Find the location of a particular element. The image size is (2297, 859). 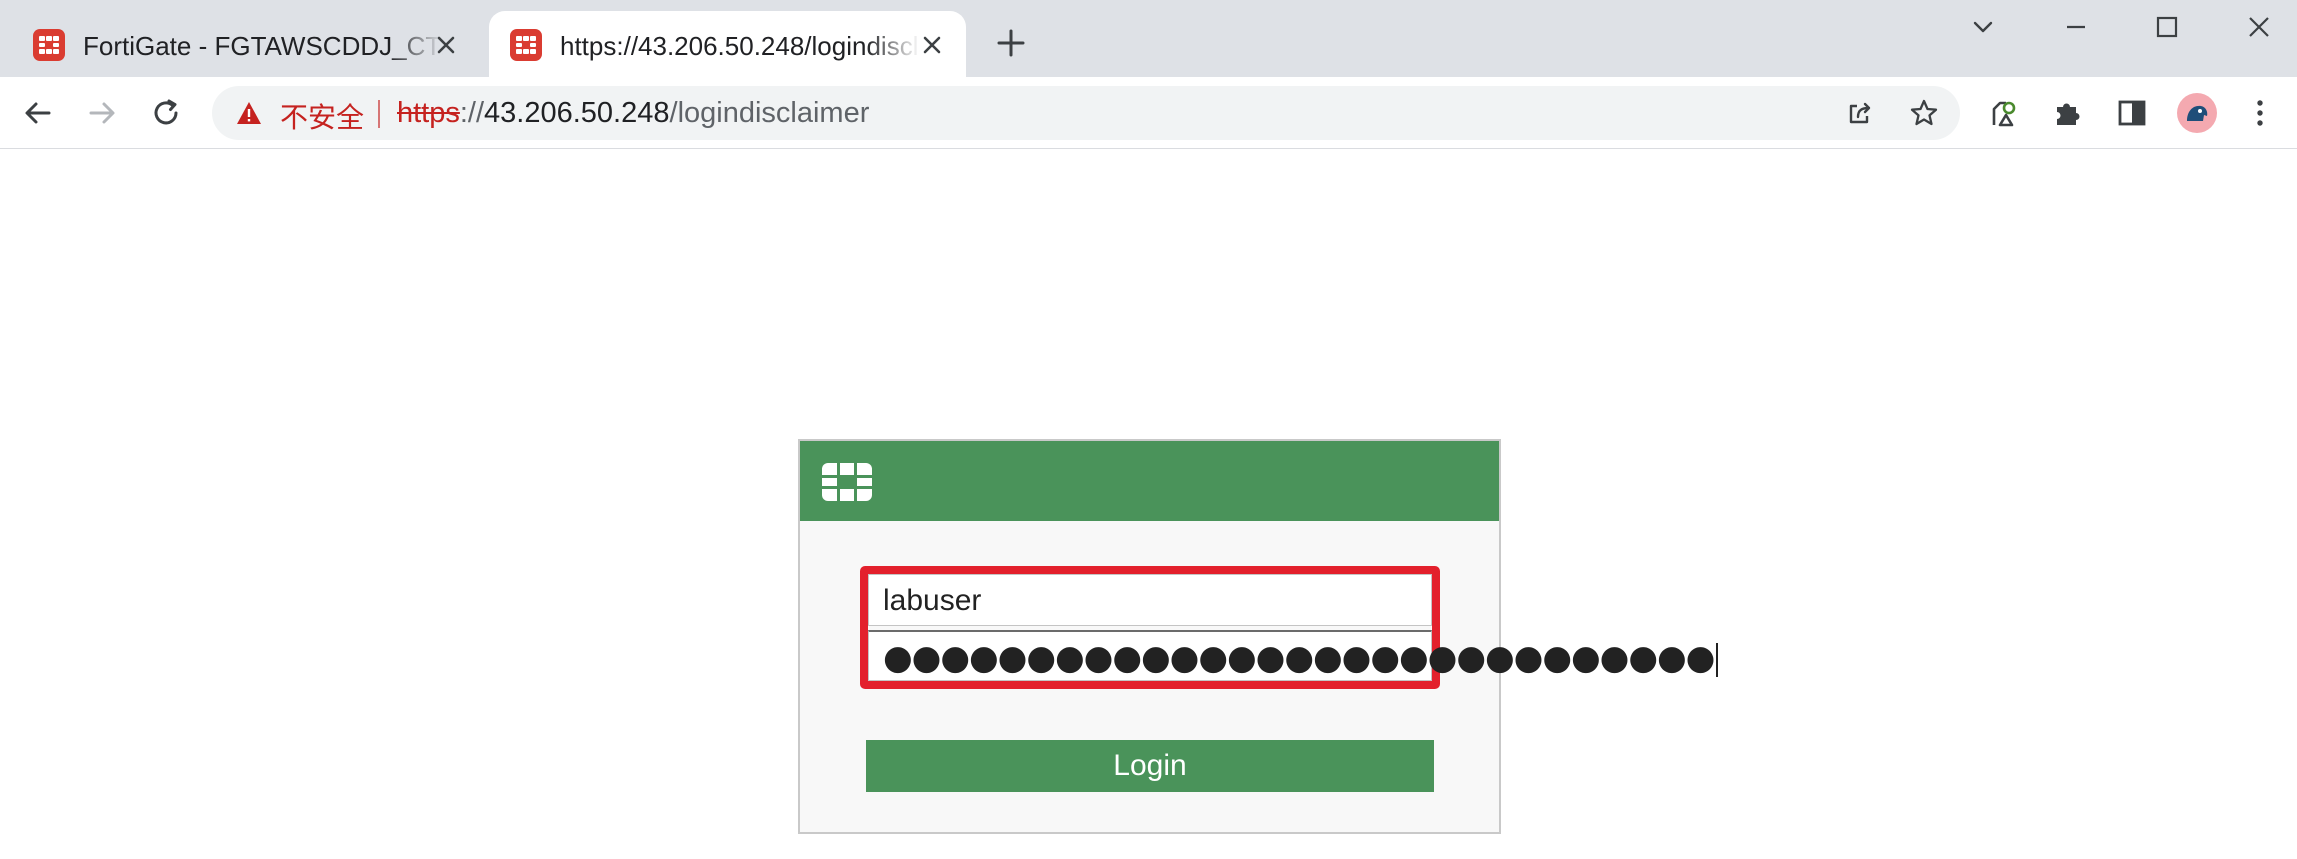

security-status-label: 不安全 is located at coordinates (322, 116).